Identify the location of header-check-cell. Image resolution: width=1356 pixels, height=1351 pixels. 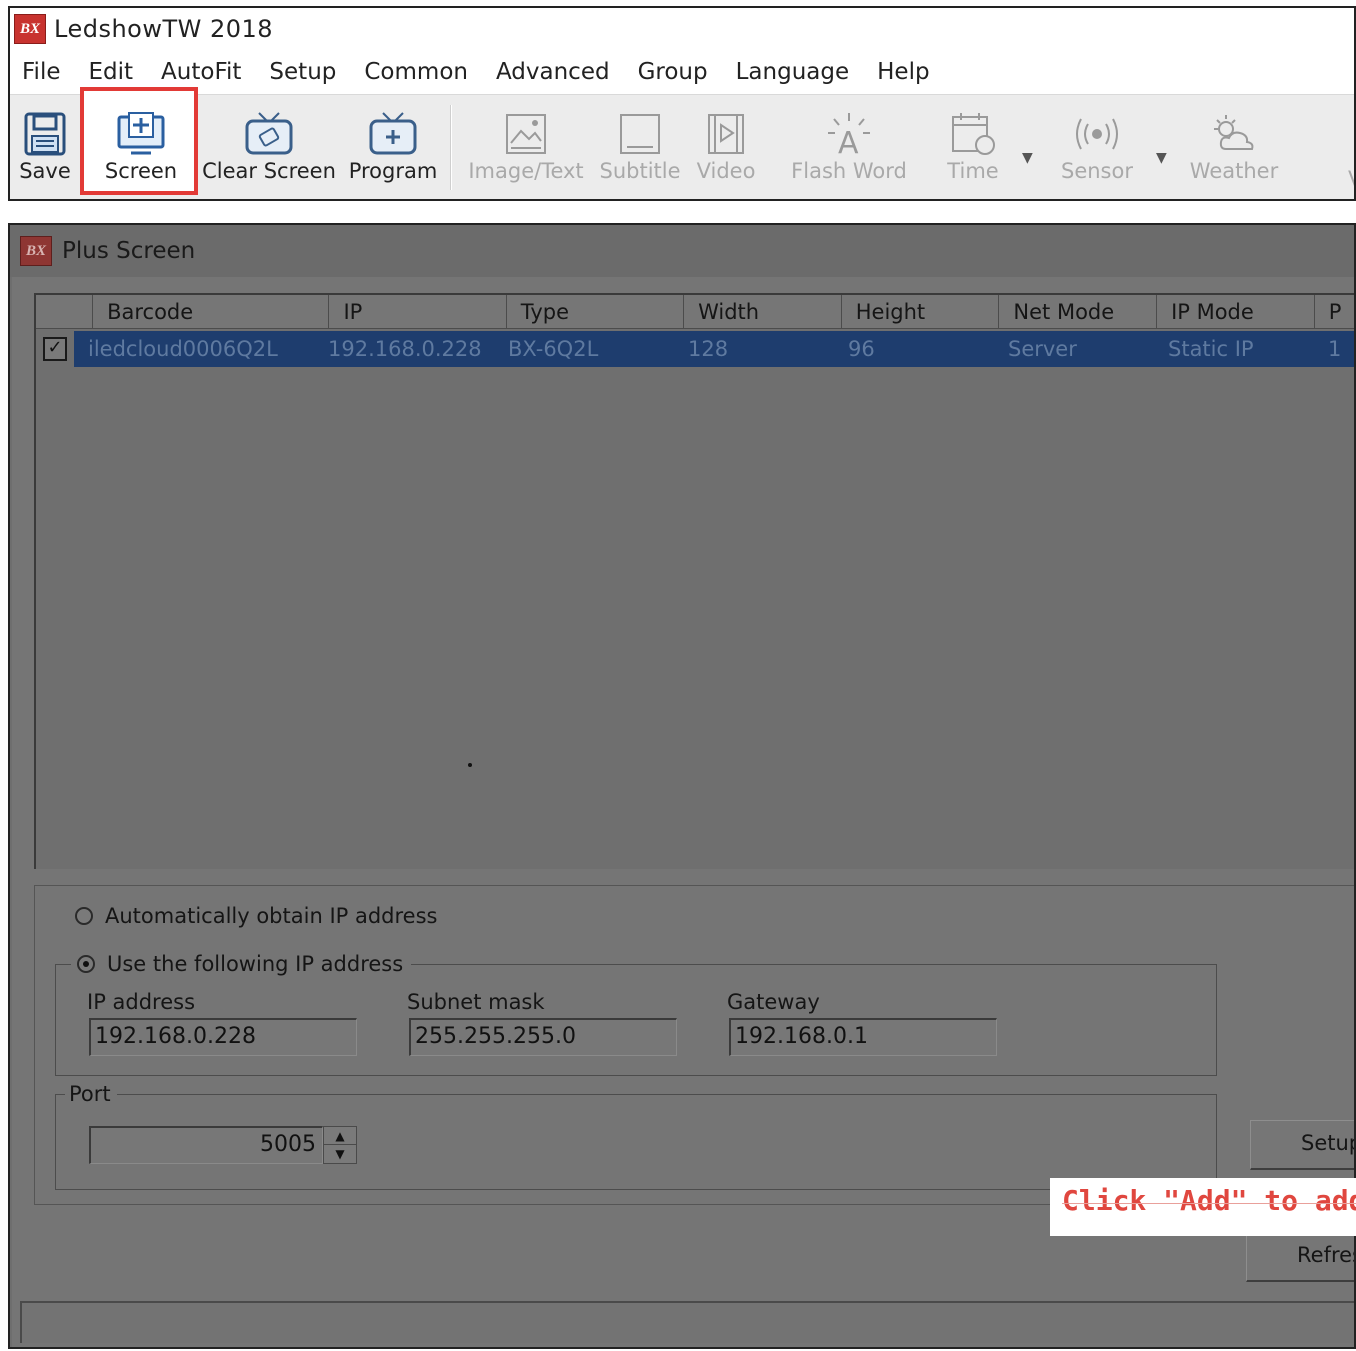
(65, 311).